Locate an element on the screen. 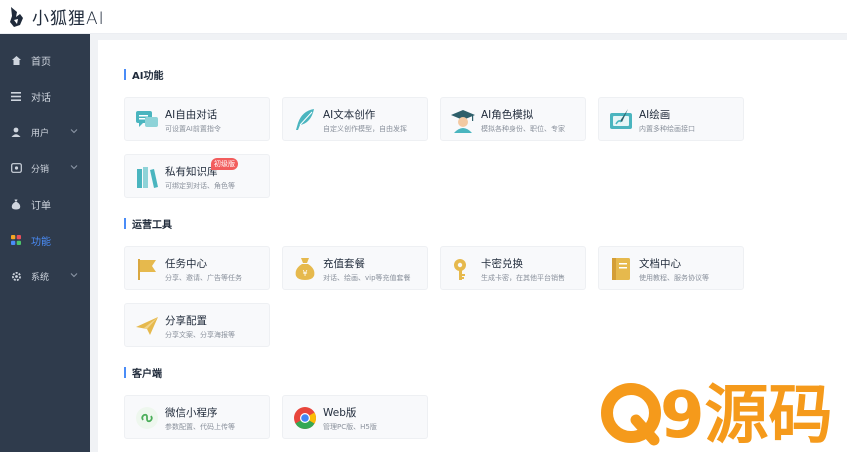 This screenshot has height=452, width=847. card-description: 自定义创作模型，自由发挥 is located at coordinates (365, 129).